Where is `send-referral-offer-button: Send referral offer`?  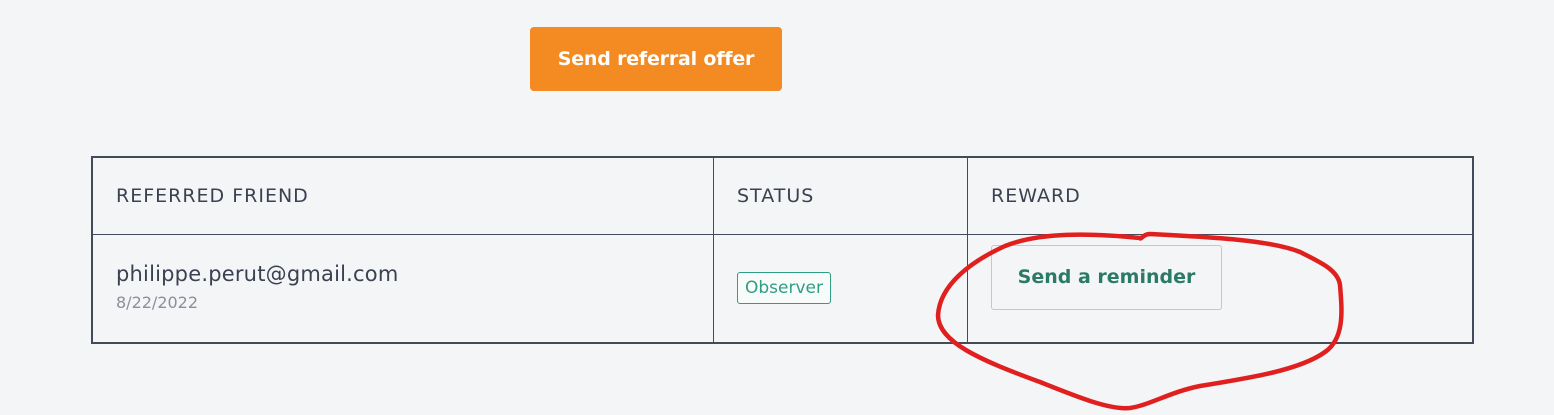
send-referral-offer-button: Send referral offer is located at coordinates (656, 59).